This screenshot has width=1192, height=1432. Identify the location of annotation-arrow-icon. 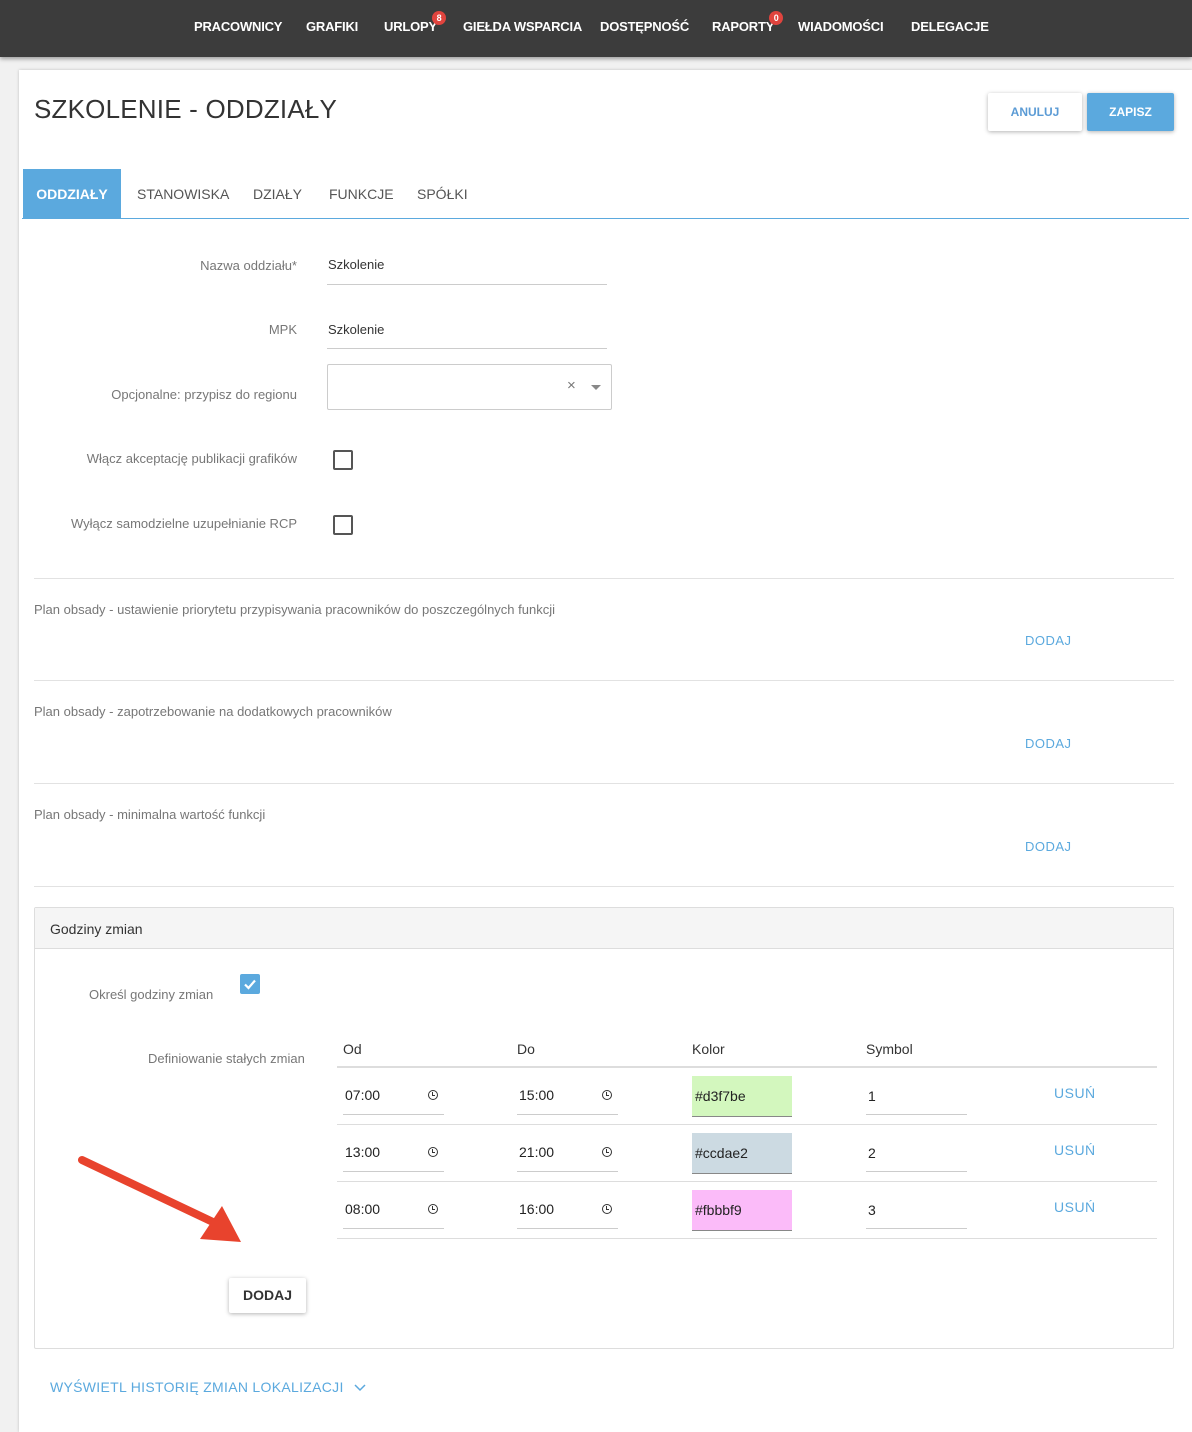
(159, 1199).